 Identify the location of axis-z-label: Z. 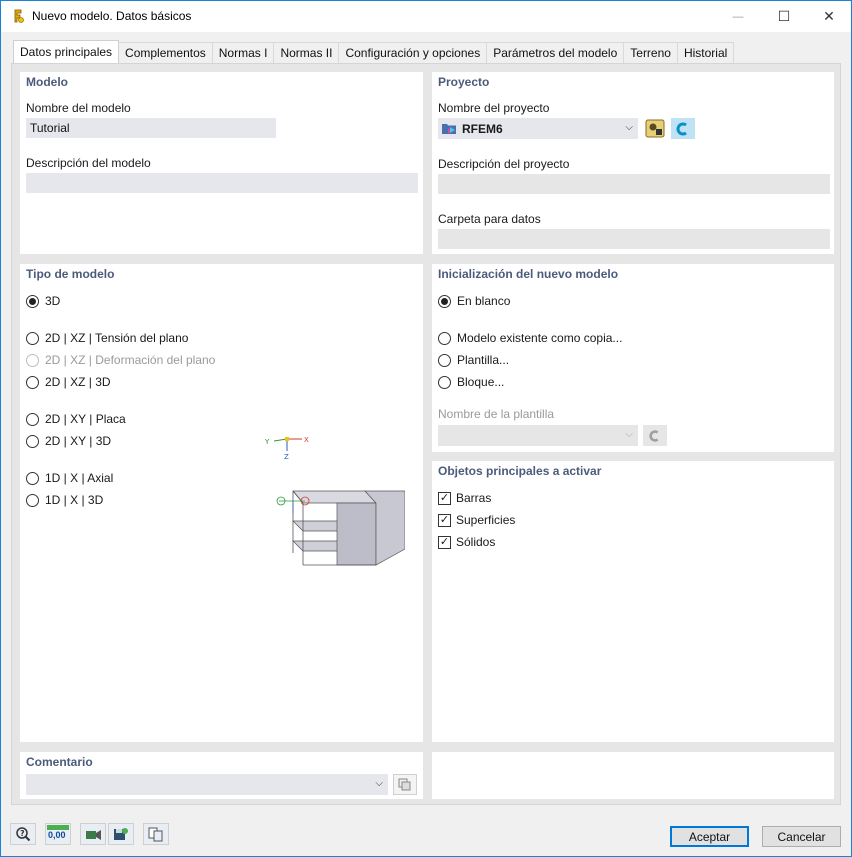
(286, 457).